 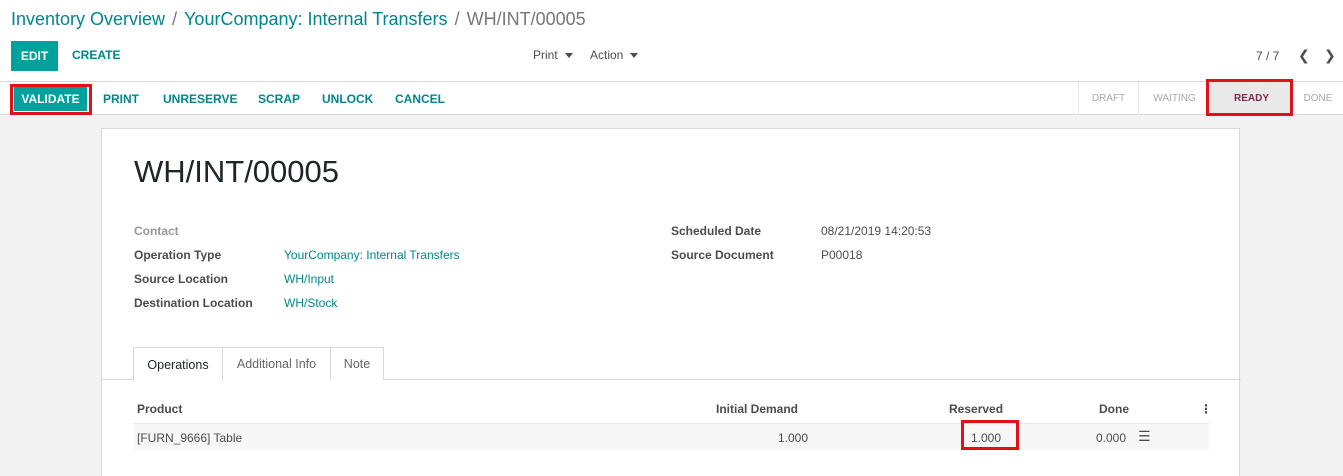 What do you see at coordinates (1144, 436) in the screenshot?
I see `detailed-operations-icon: ☰` at bounding box center [1144, 436].